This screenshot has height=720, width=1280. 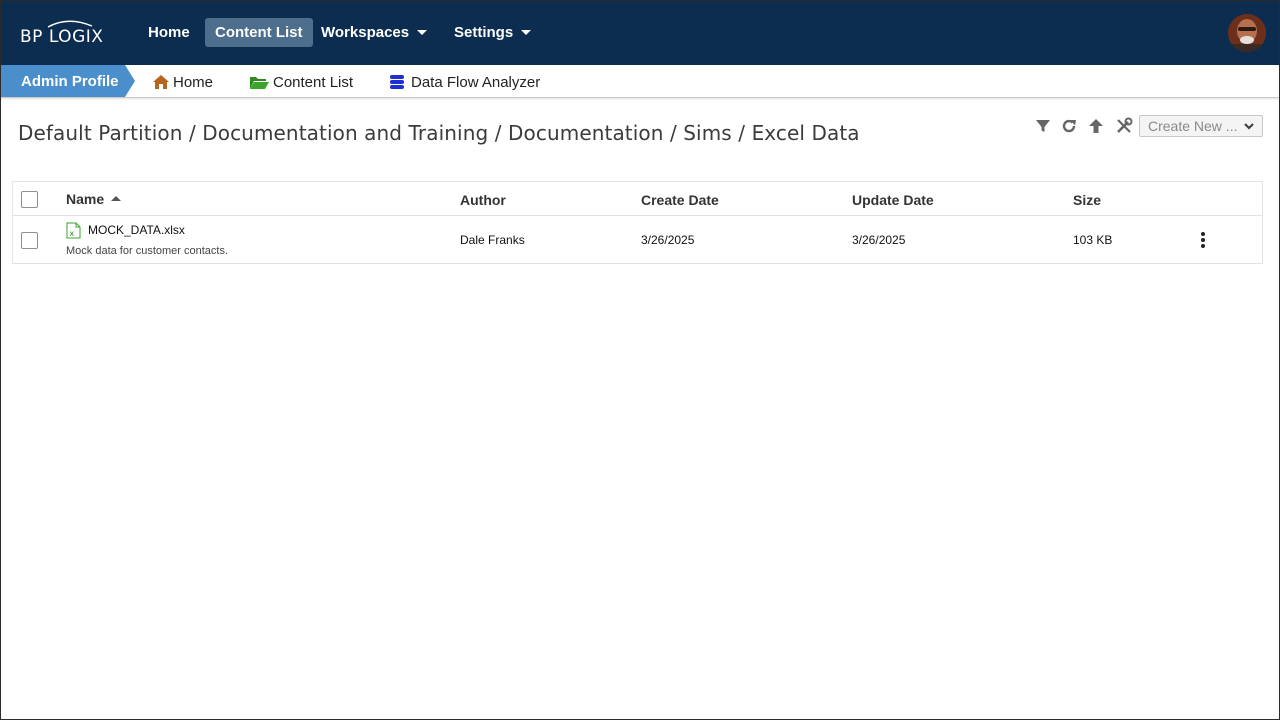 What do you see at coordinates (161, 82) in the screenshot?
I see `home-icon` at bounding box center [161, 82].